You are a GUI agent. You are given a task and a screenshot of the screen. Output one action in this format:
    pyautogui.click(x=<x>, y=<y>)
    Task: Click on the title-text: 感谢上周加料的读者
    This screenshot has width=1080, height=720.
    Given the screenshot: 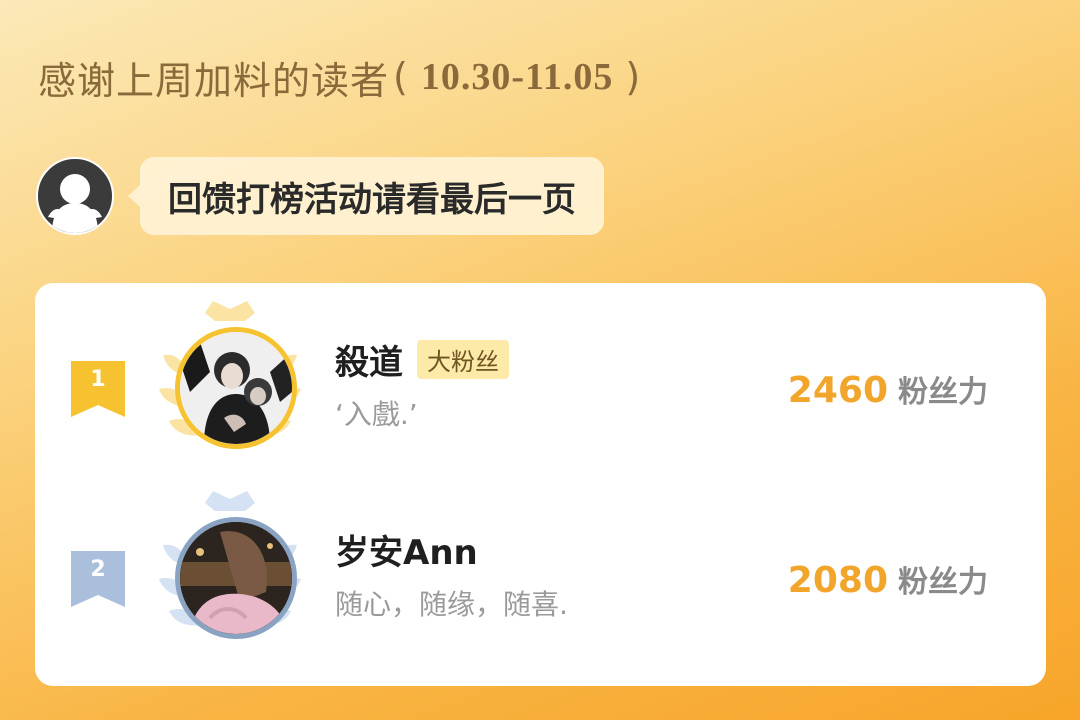 What is the action you would take?
    pyautogui.click(x=214, y=80)
    